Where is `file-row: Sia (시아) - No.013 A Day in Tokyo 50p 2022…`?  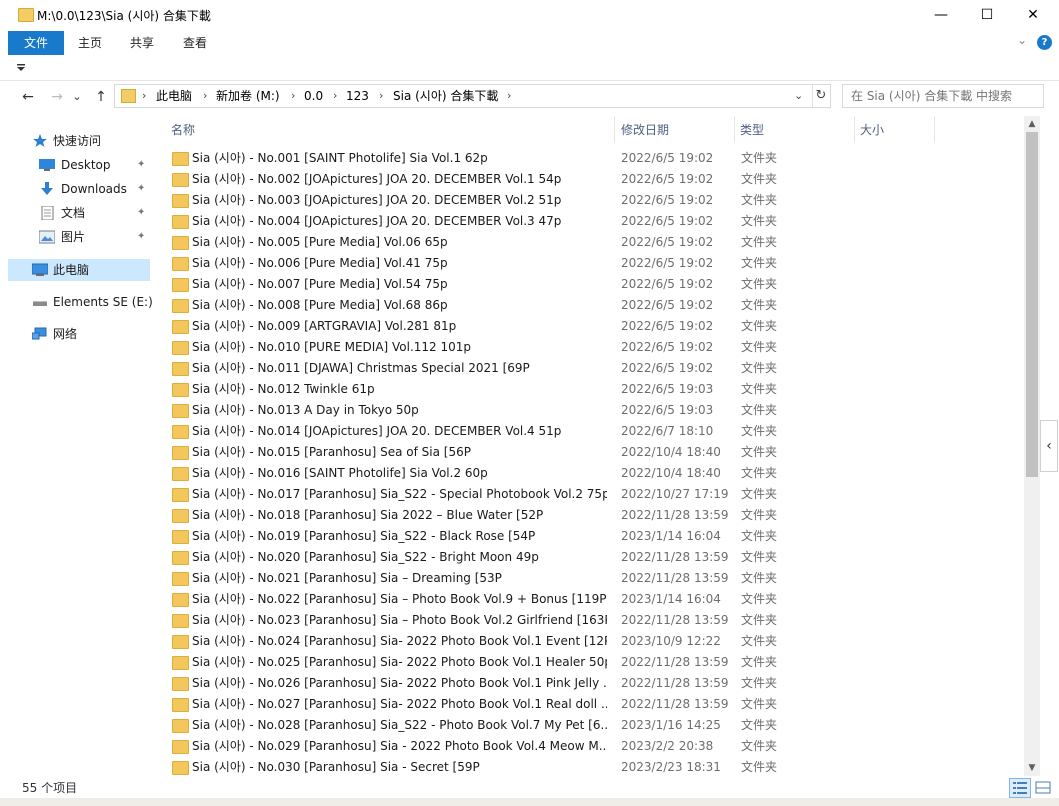
file-row: Sia (시아) - No.013 A Day in Tokyo 50p 2022… is located at coordinates (591, 410).